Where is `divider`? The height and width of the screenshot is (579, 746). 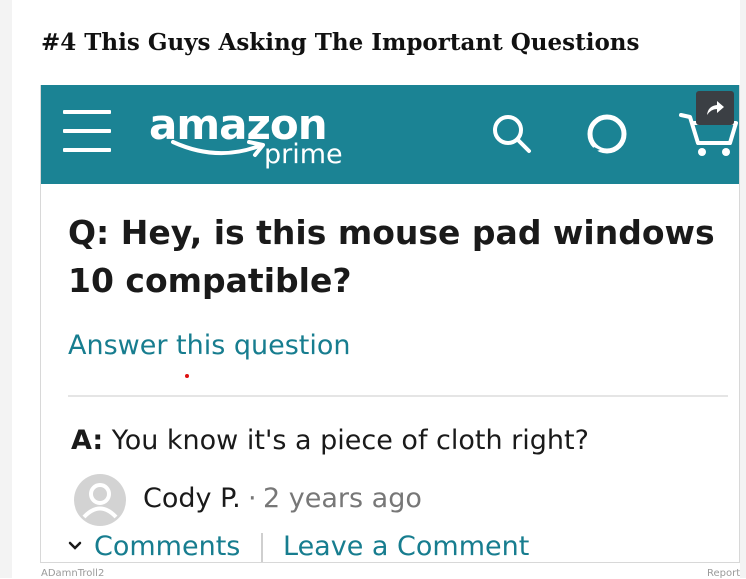 divider is located at coordinates (398, 396).